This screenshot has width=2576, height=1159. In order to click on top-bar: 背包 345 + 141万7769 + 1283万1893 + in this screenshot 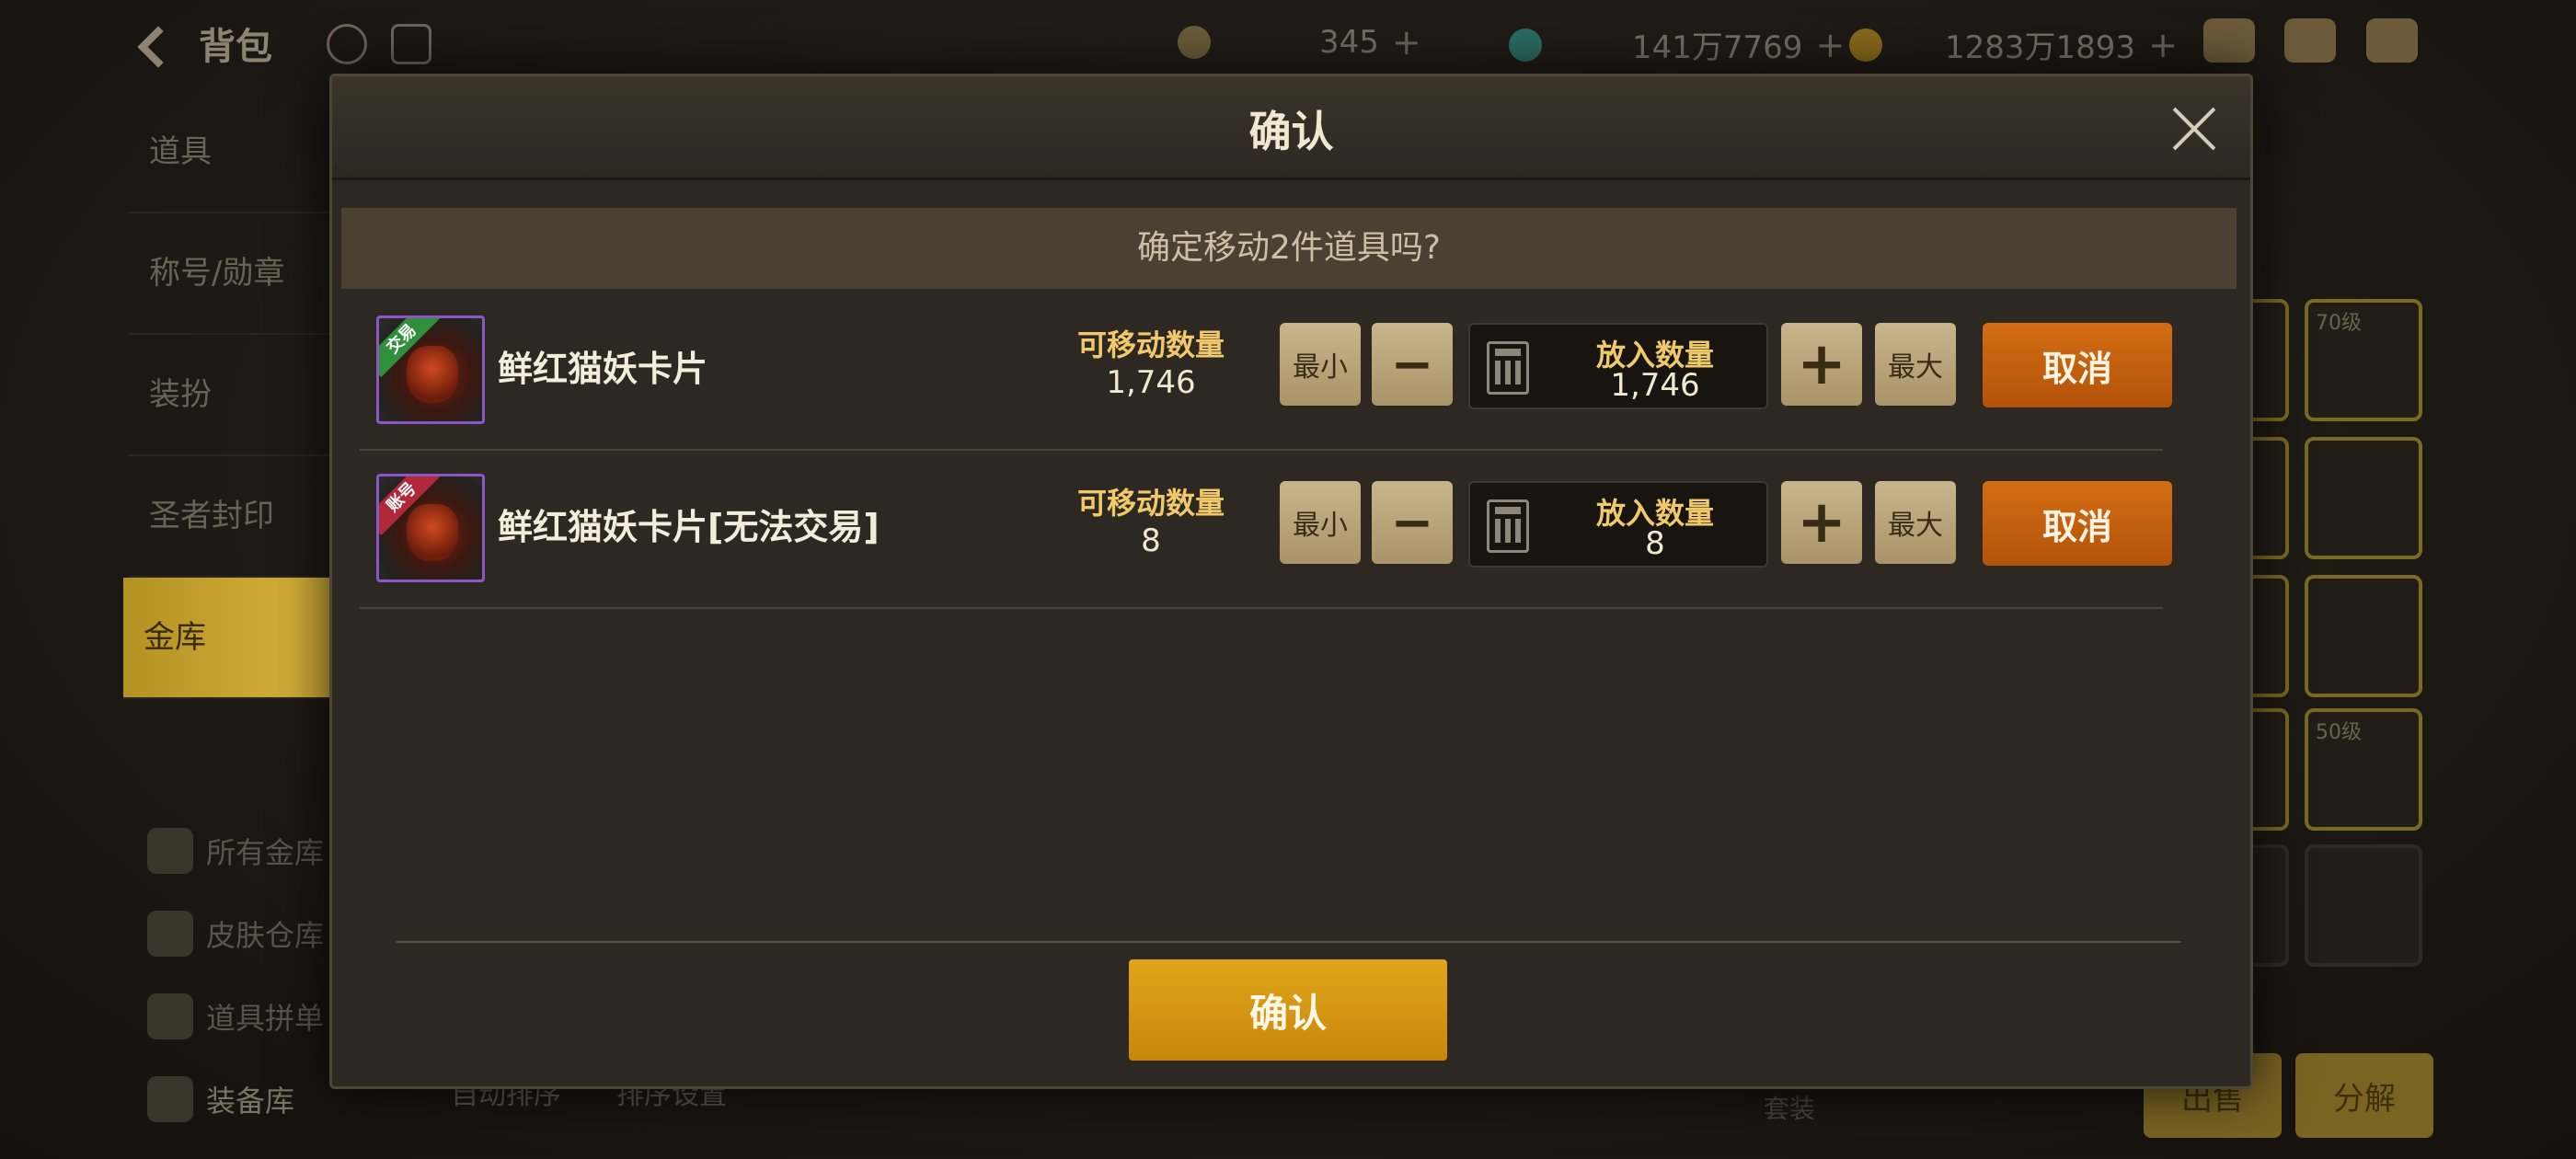, I will do `click(1288, 42)`.